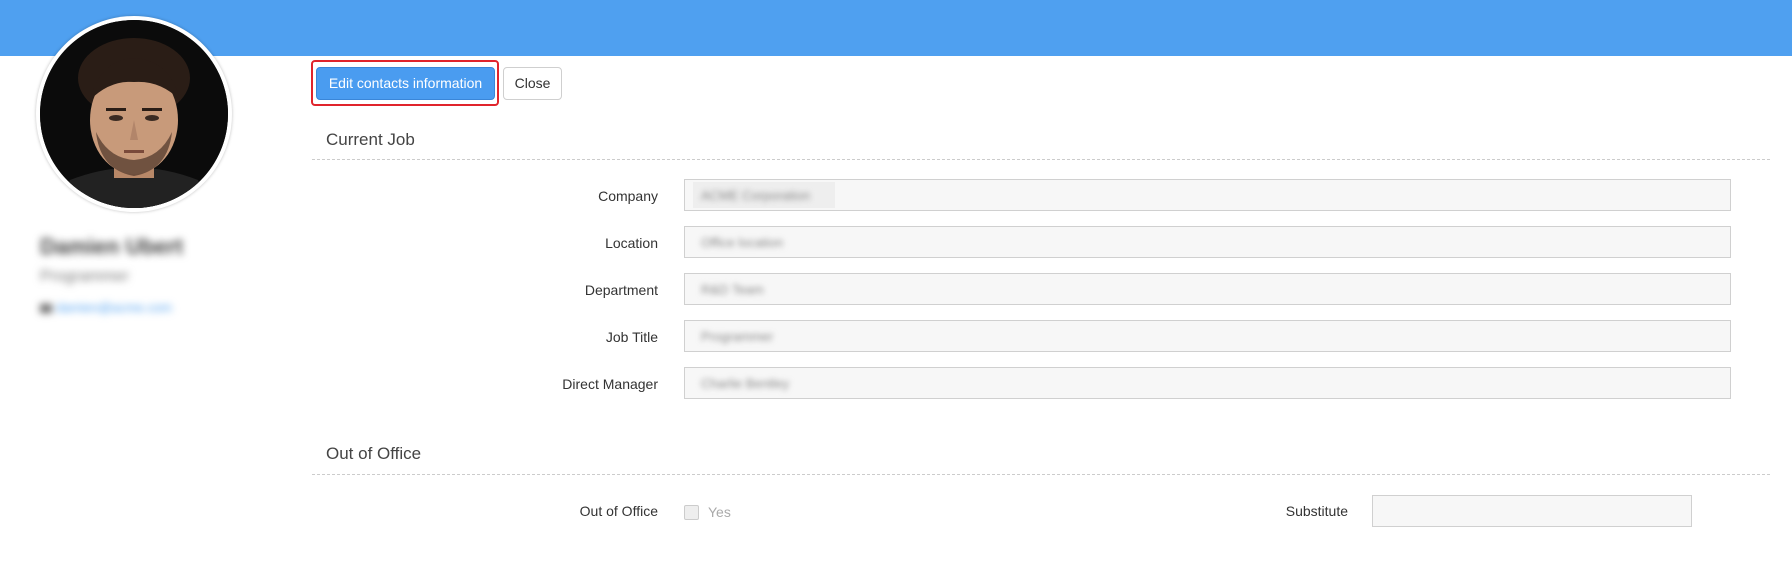 This screenshot has width=1792, height=587. I want to click on profile-email-link: damien@acme.com, so click(106, 307).